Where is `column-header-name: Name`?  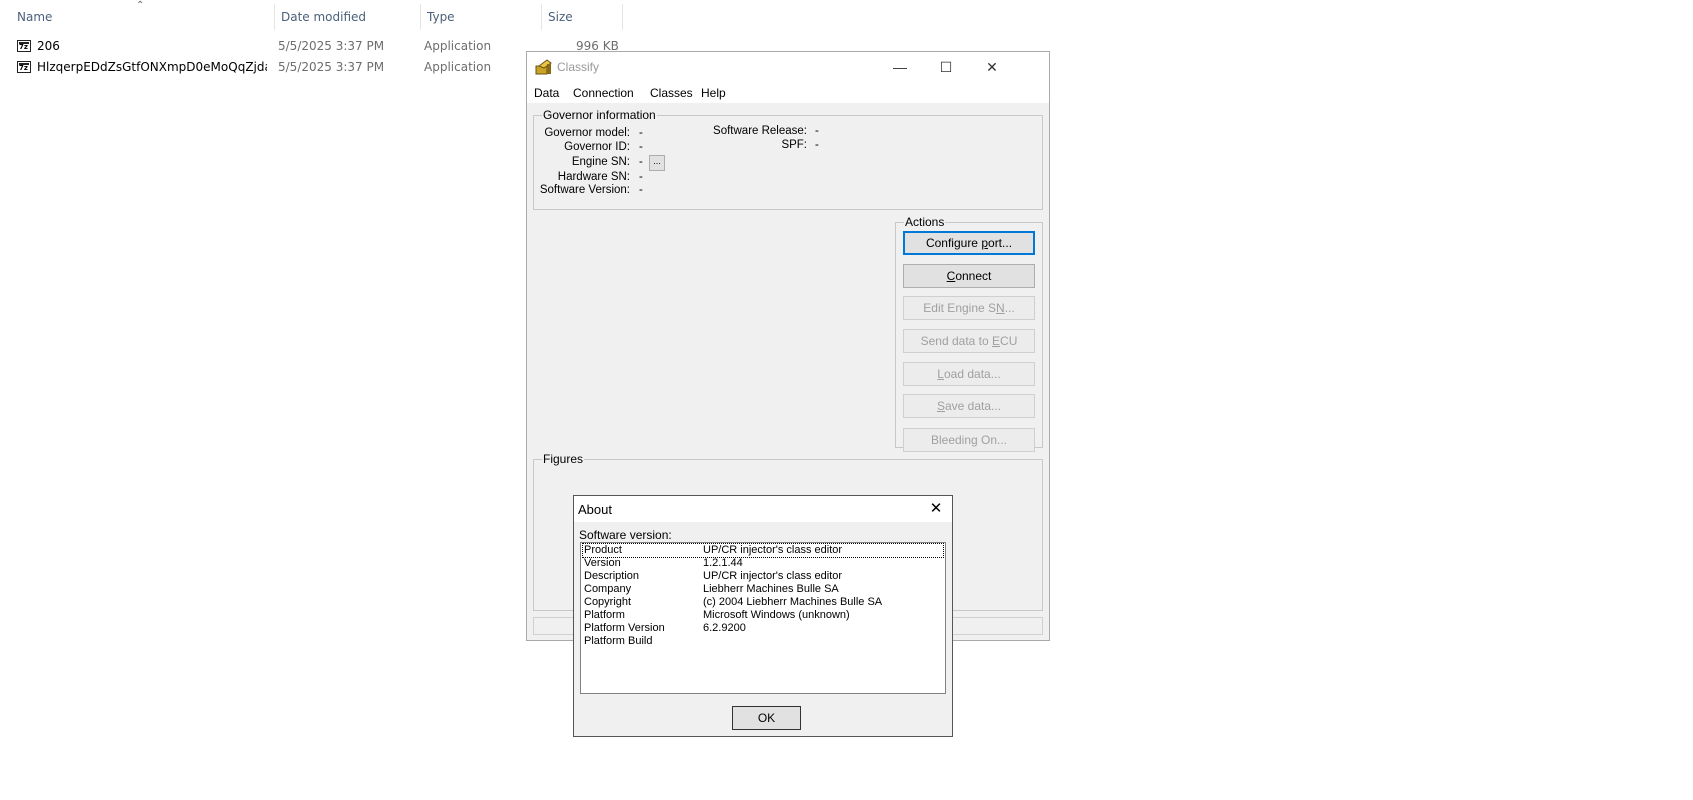
column-header-name: Name is located at coordinates (34, 17).